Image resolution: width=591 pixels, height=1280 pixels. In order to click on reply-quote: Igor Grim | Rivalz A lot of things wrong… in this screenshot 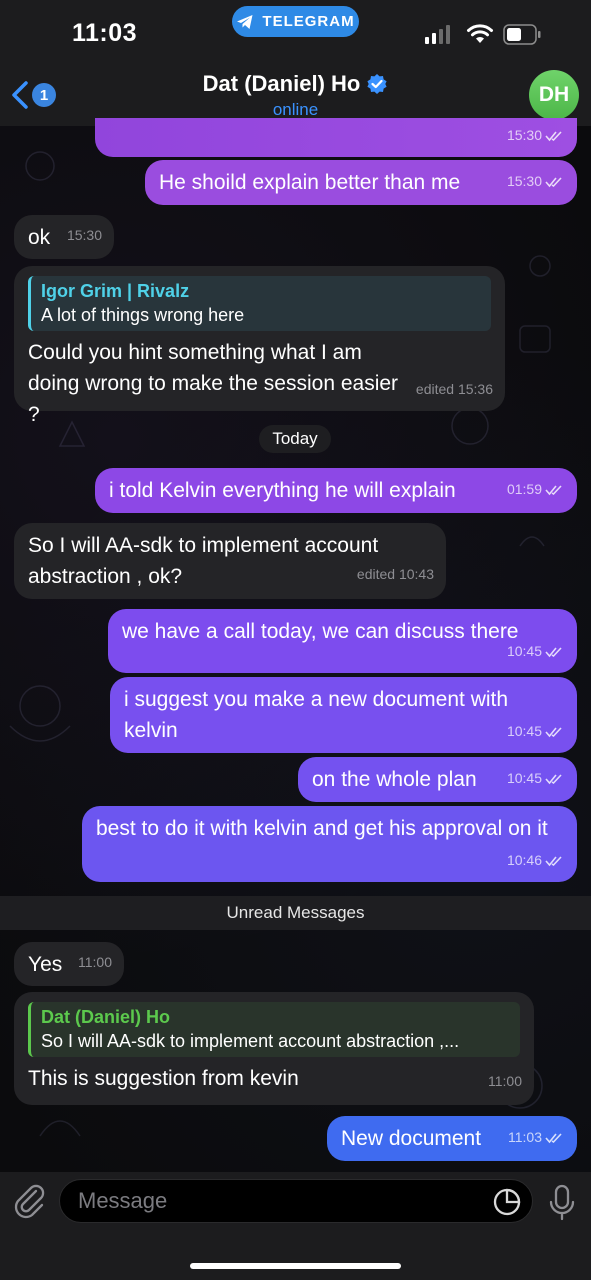, I will do `click(259, 303)`.